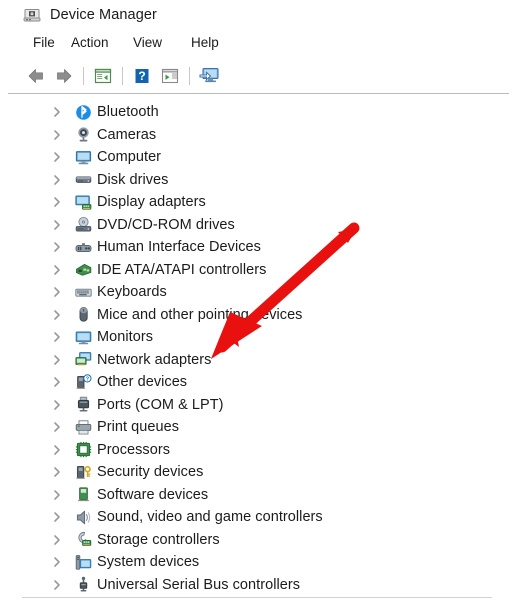 This screenshot has width=517, height=606. I want to click on tree-item-network-adapters: Network adapters, so click(258, 360).